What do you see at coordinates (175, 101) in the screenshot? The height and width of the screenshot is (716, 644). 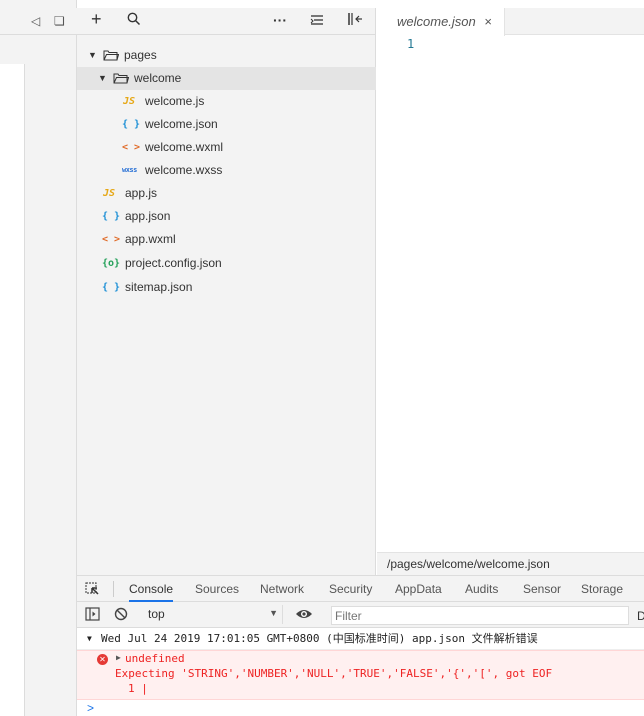 I see `tree-item-label: welcome.js` at bounding box center [175, 101].